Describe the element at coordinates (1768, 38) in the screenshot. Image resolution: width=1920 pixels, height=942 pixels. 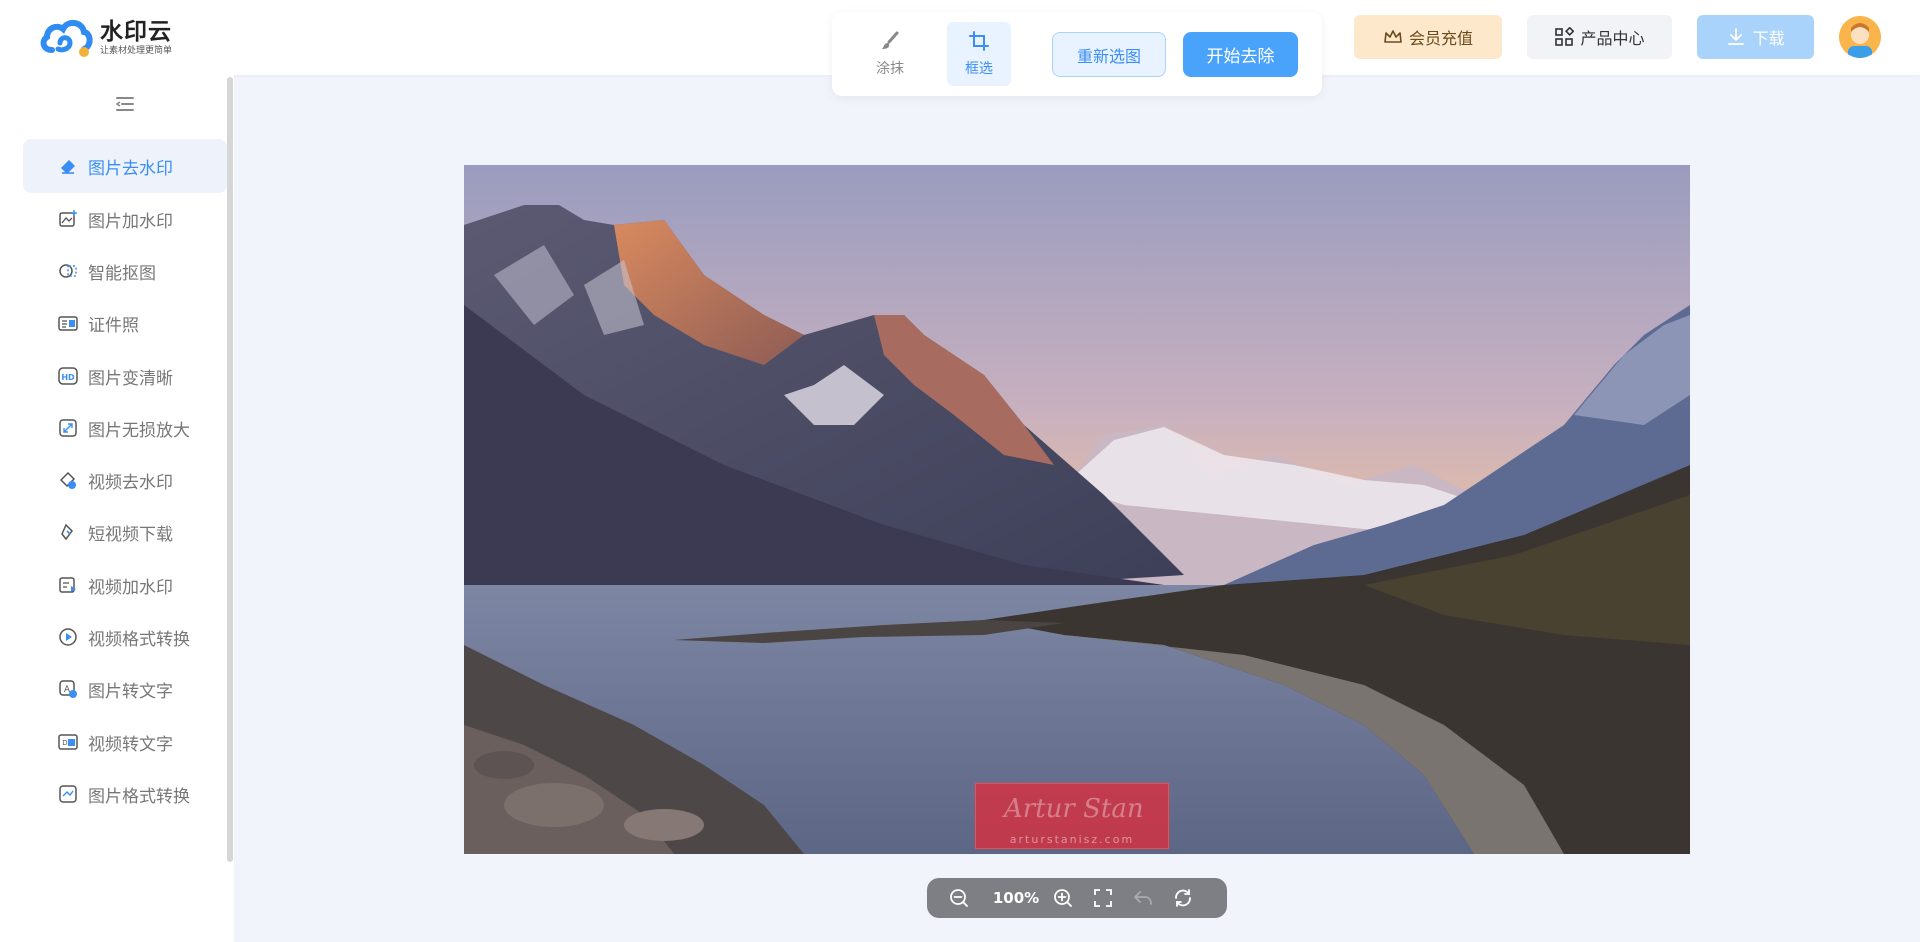
I see `download-label: 下载` at that location.